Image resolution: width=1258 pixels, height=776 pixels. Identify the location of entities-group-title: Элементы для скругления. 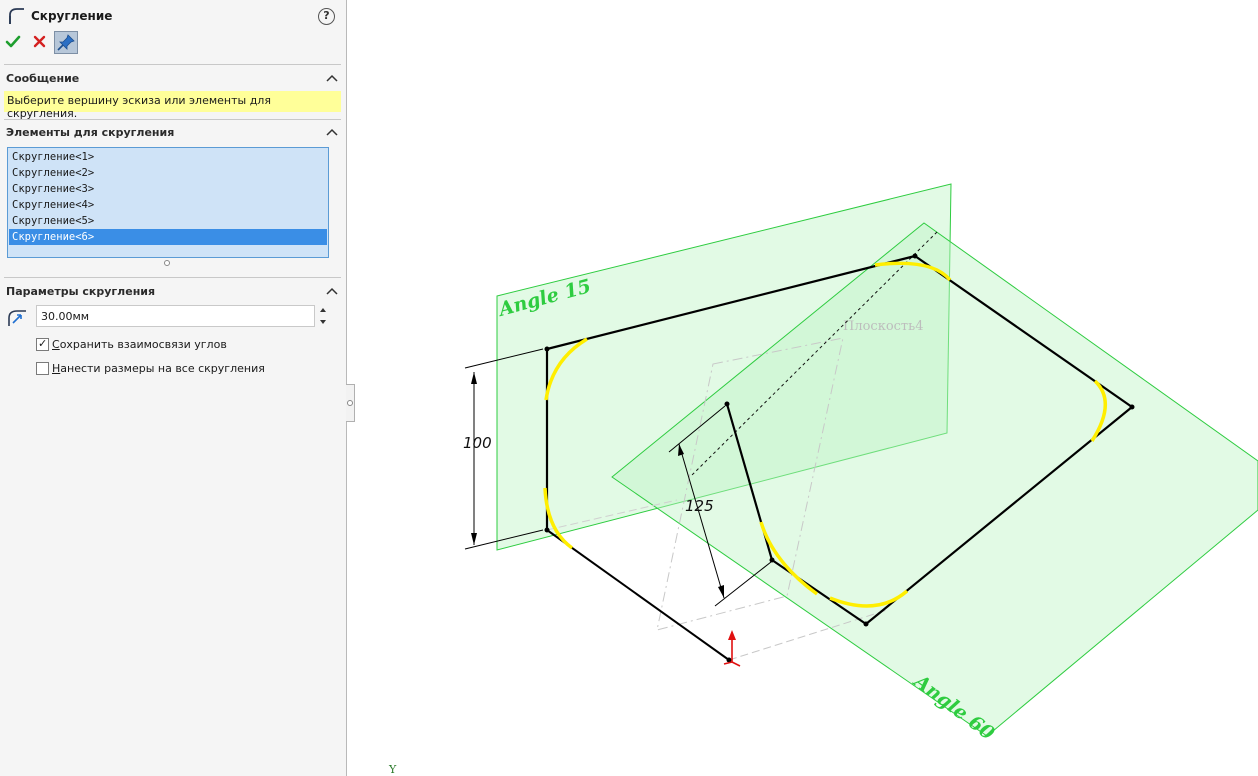
(90, 132).